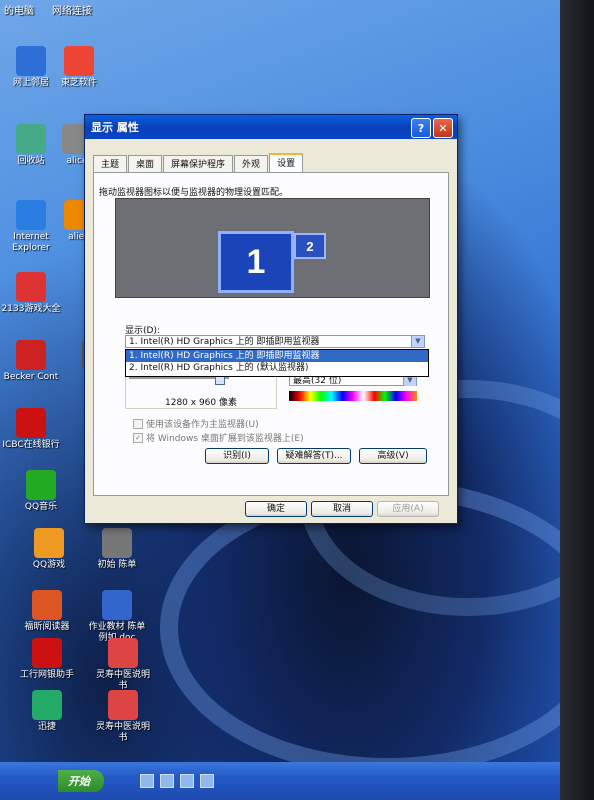 This screenshot has width=594, height=800. I want to click on display-select: 1. Intel(R) HD Graphics 上的 即插即用监视器 ▼, so click(275, 341).